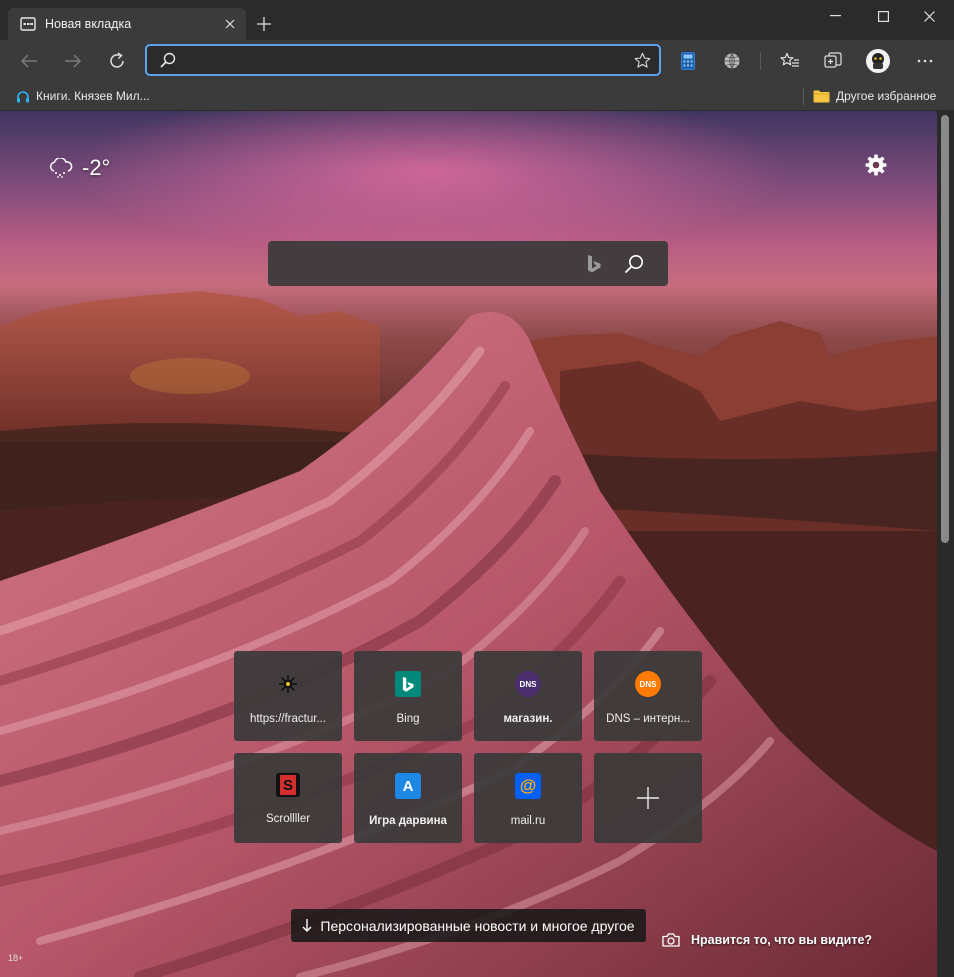 The height and width of the screenshot is (977, 954). What do you see at coordinates (288, 819) in the screenshot?
I see `quick-link-label: Scrollller` at bounding box center [288, 819].